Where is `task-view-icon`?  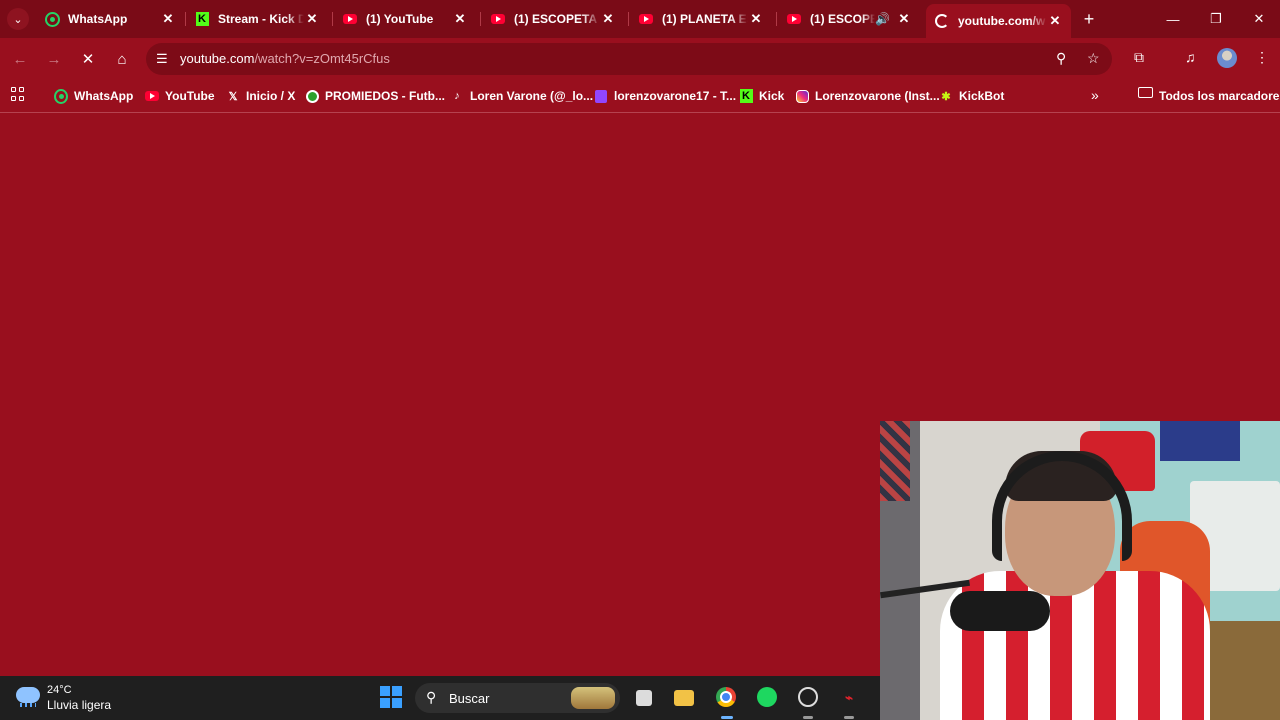
task-view-icon is located at coordinates (644, 698).